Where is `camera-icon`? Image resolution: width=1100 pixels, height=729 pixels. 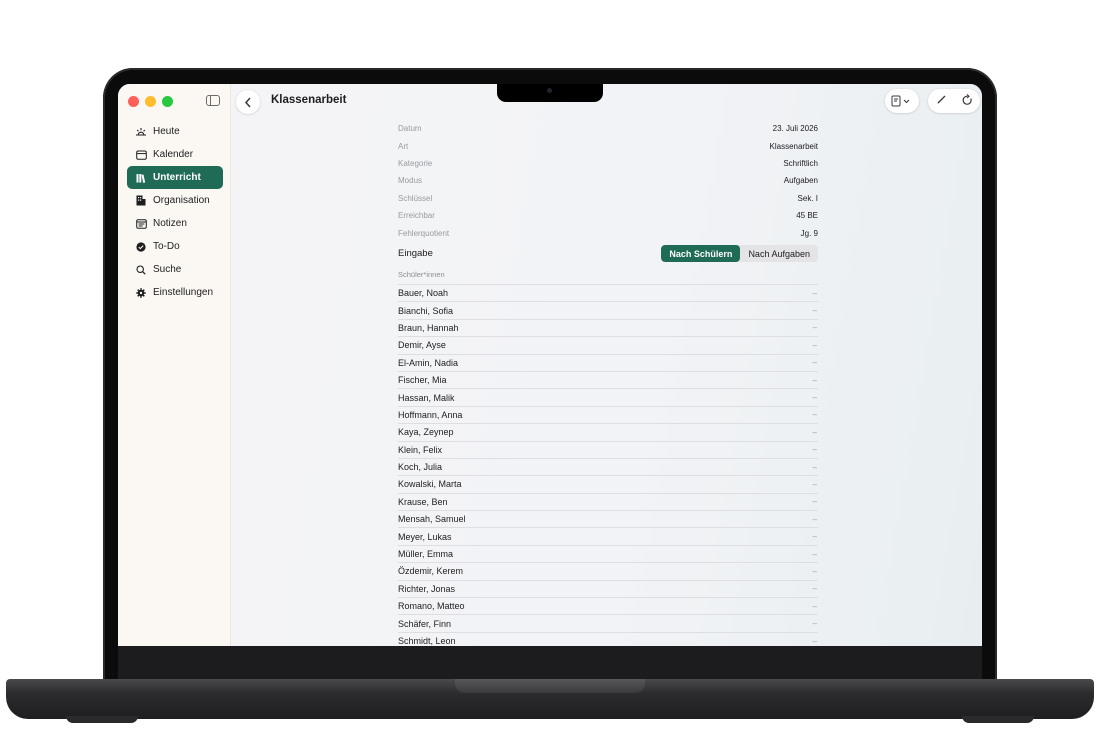
camera-icon is located at coordinates (549, 90).